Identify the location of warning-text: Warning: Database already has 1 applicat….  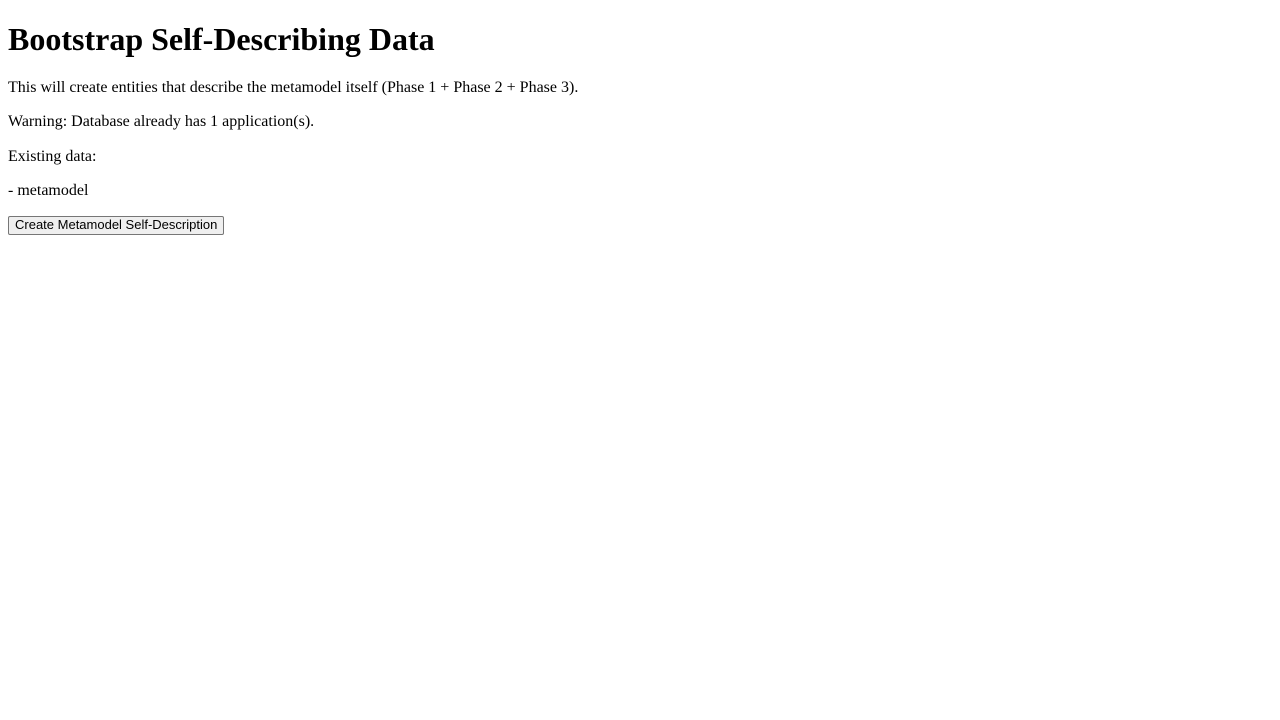
(161, 122).